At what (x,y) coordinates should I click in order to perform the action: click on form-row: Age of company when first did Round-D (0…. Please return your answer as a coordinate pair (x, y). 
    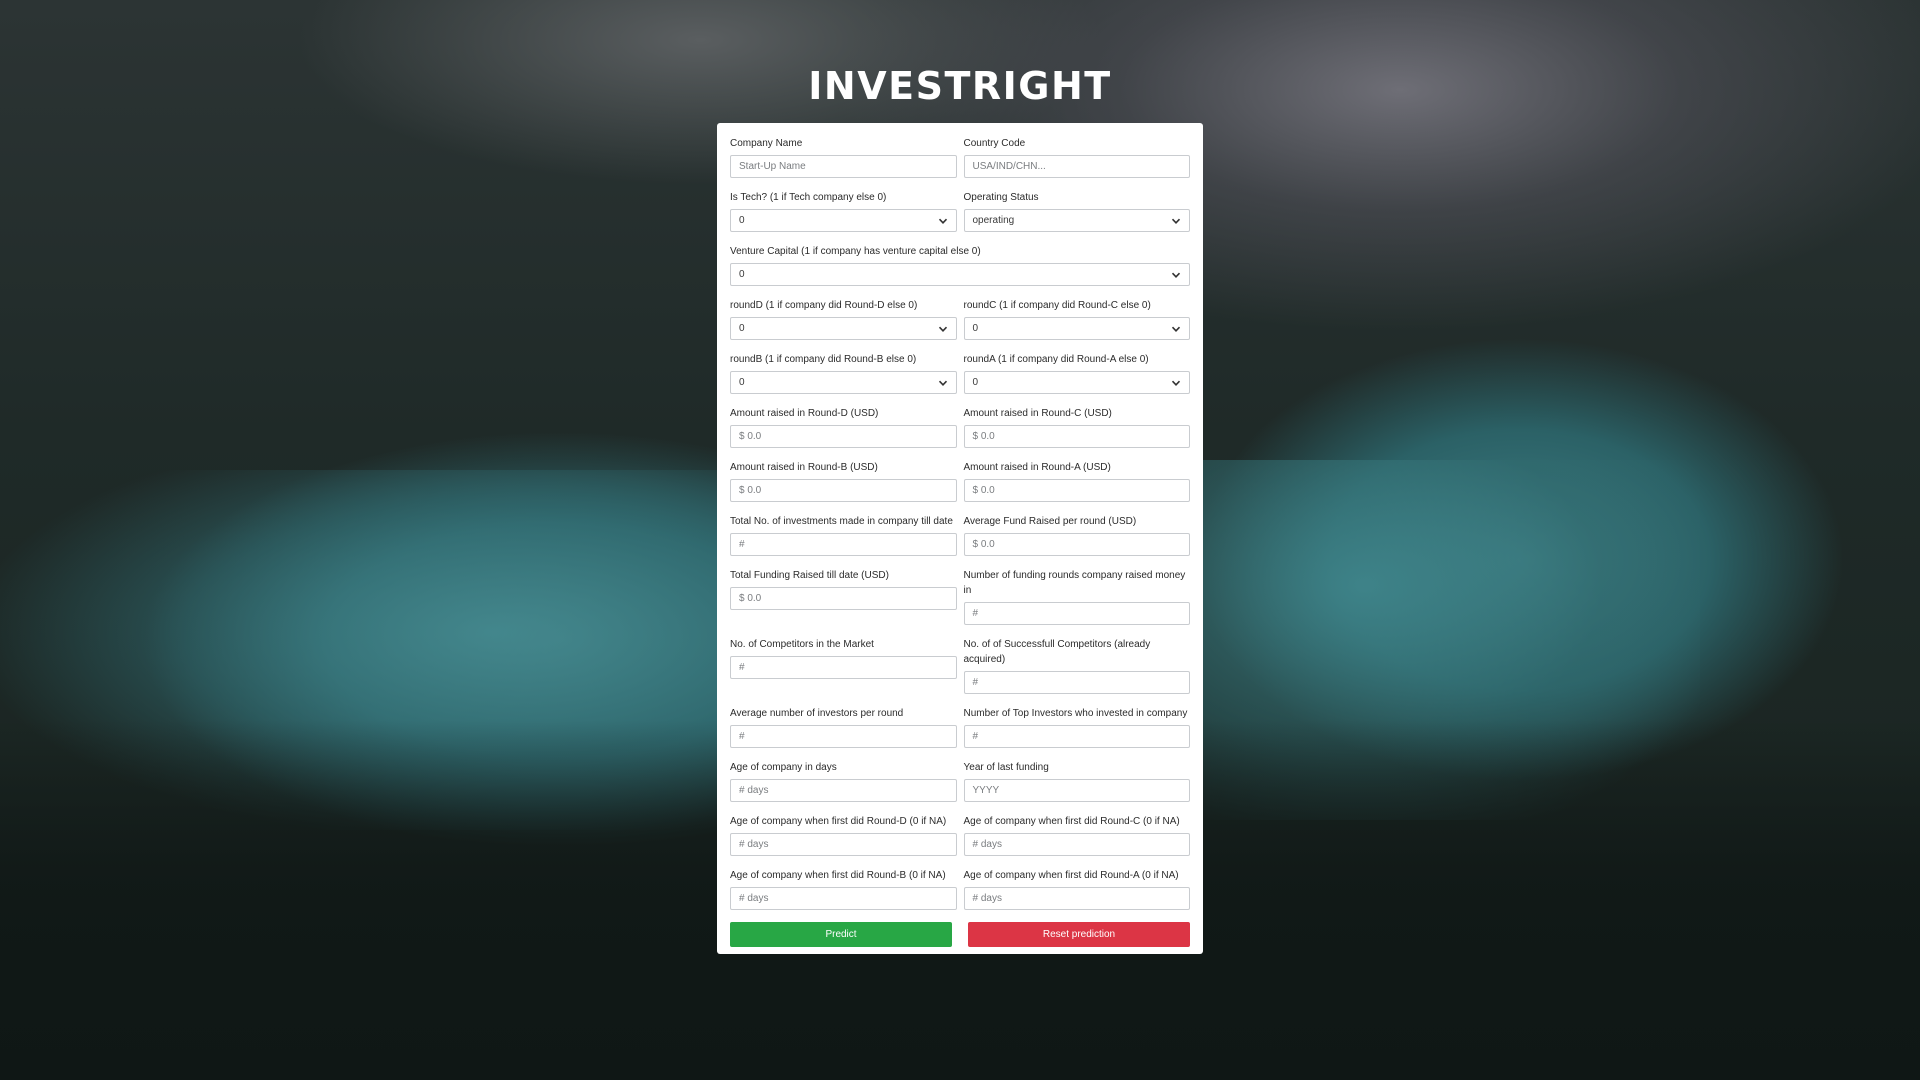
    Looking at the image, I should click on (960, 841).